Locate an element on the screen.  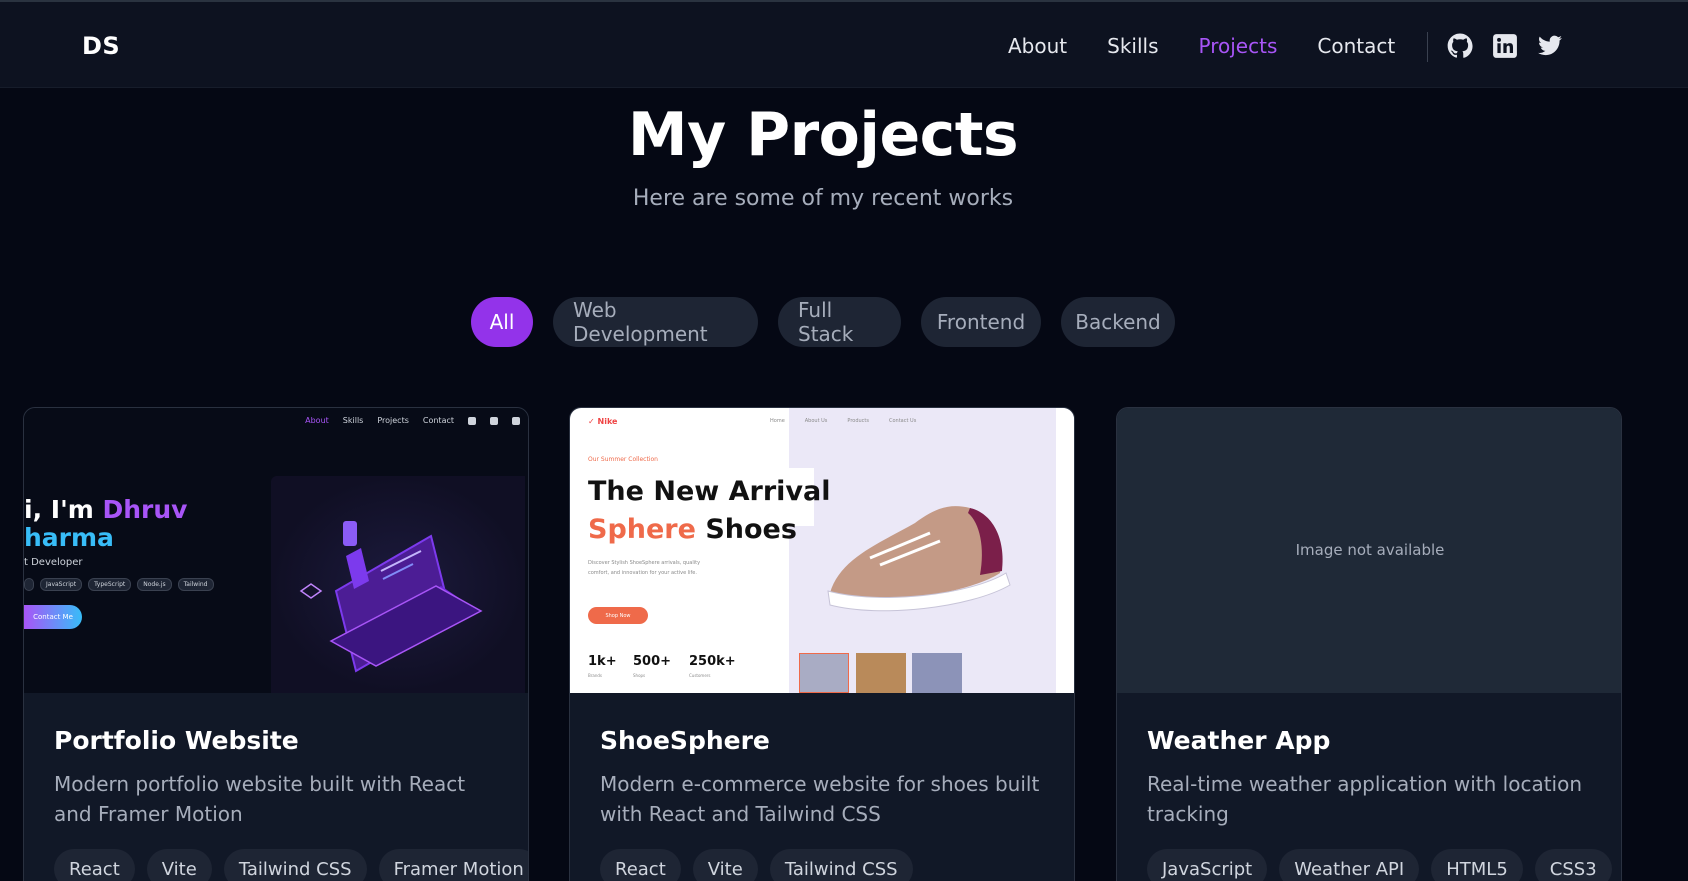
thumbnail-shop-button: Shop Now is located at coordinates (618, 615).